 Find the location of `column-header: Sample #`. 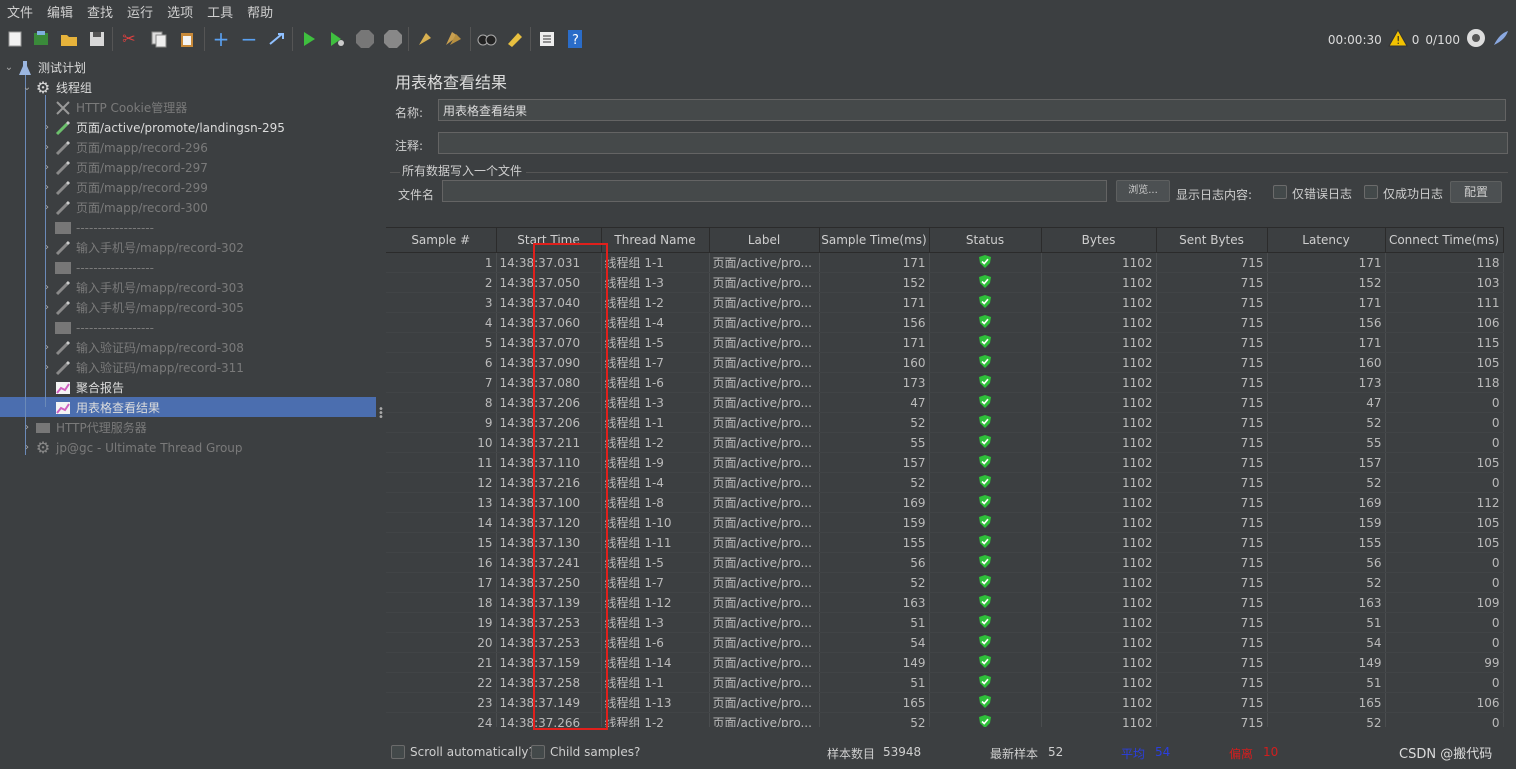

column-header: Sample # is located at coordinates (441, 240).